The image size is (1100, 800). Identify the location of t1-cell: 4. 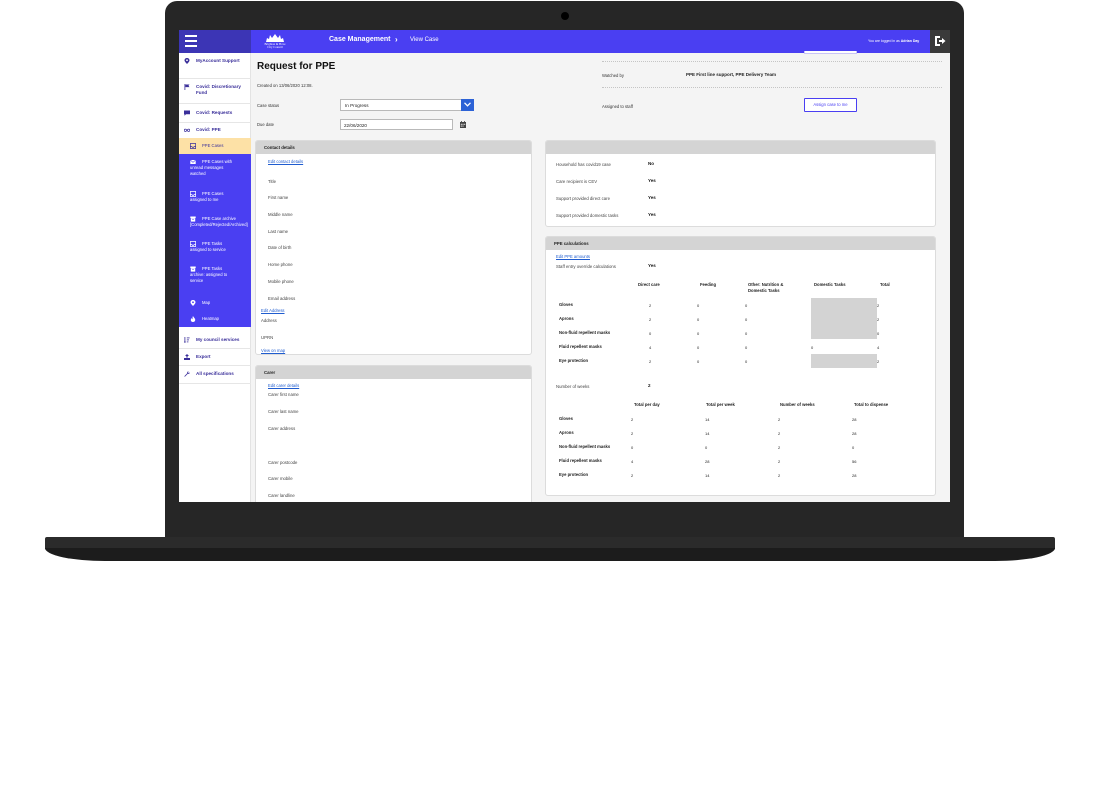
(650, 347).